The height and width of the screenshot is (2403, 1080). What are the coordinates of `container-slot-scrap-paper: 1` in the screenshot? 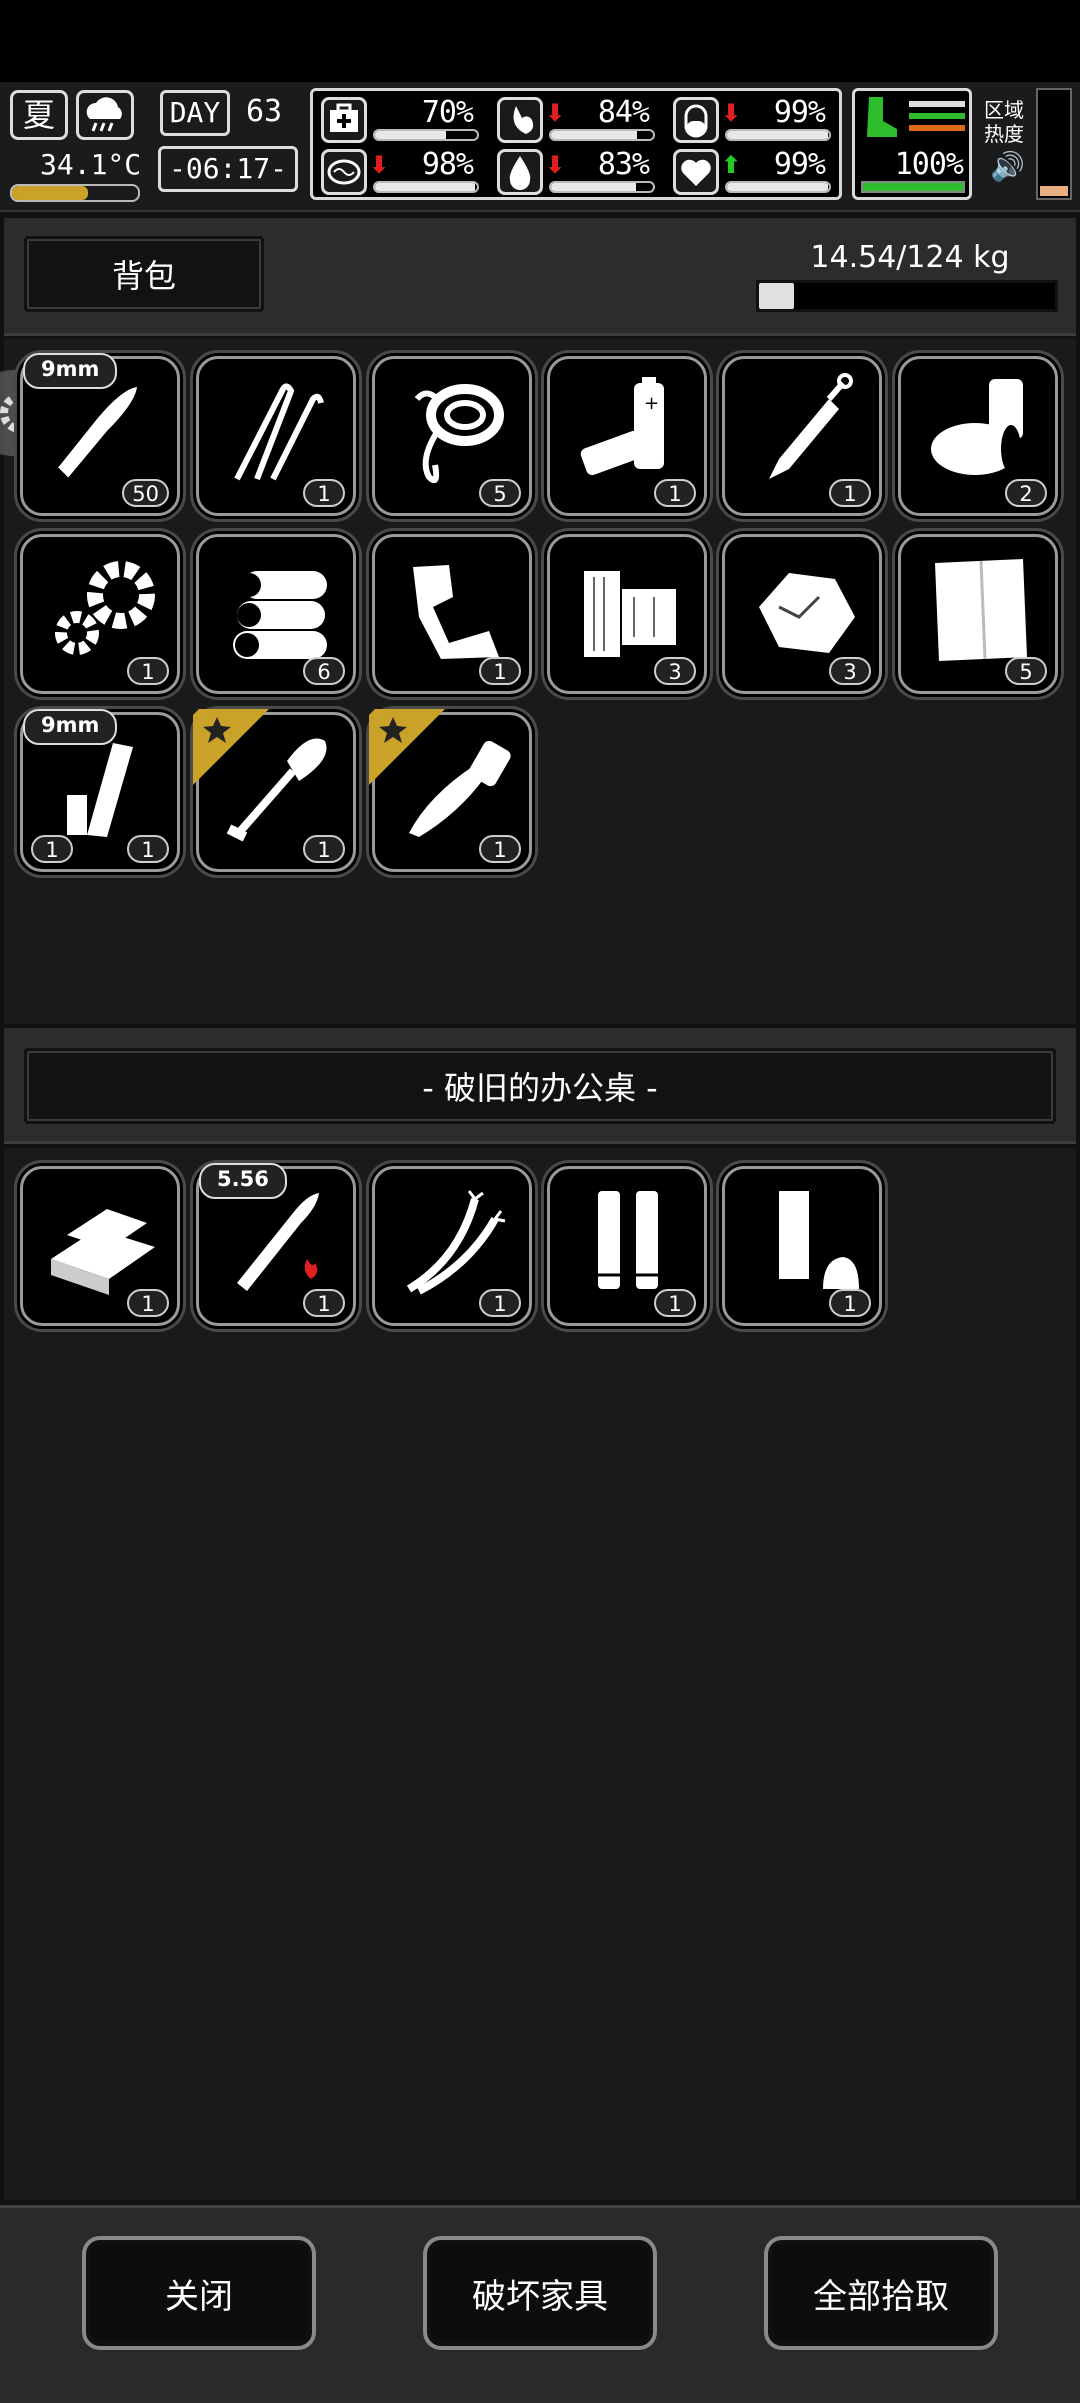 It's located at (802, 1246).